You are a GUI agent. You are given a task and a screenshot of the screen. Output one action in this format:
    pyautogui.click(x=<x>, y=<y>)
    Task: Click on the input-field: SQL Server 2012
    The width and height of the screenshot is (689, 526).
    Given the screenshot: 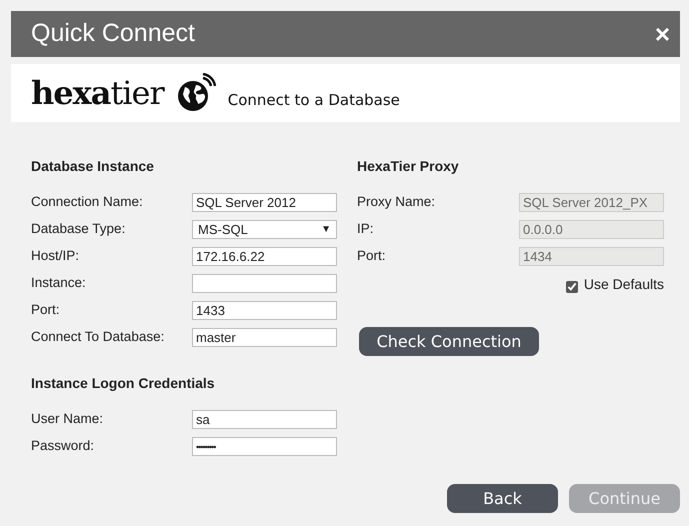 What is the action you would take?
    pyautogui.click(x=264, y=202)
    